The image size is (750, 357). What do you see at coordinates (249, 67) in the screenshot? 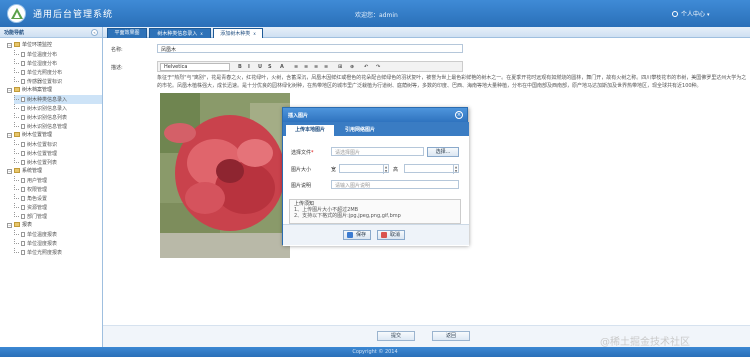
I see `italic-icon: I` at bounding box center [249, 67].